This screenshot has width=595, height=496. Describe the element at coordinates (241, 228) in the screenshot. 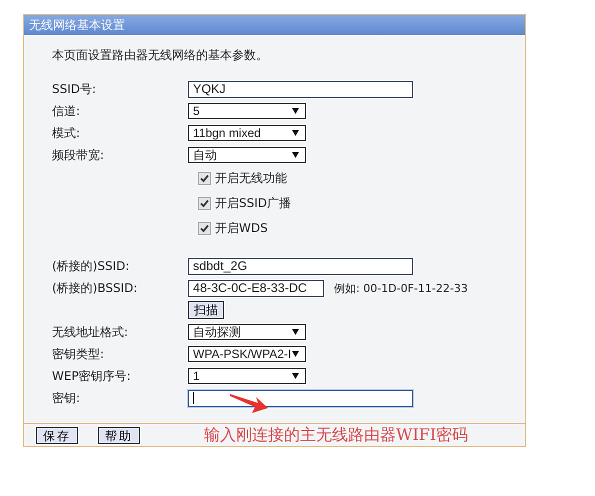

I see `checkbox-label: 开启WDS` at that location.